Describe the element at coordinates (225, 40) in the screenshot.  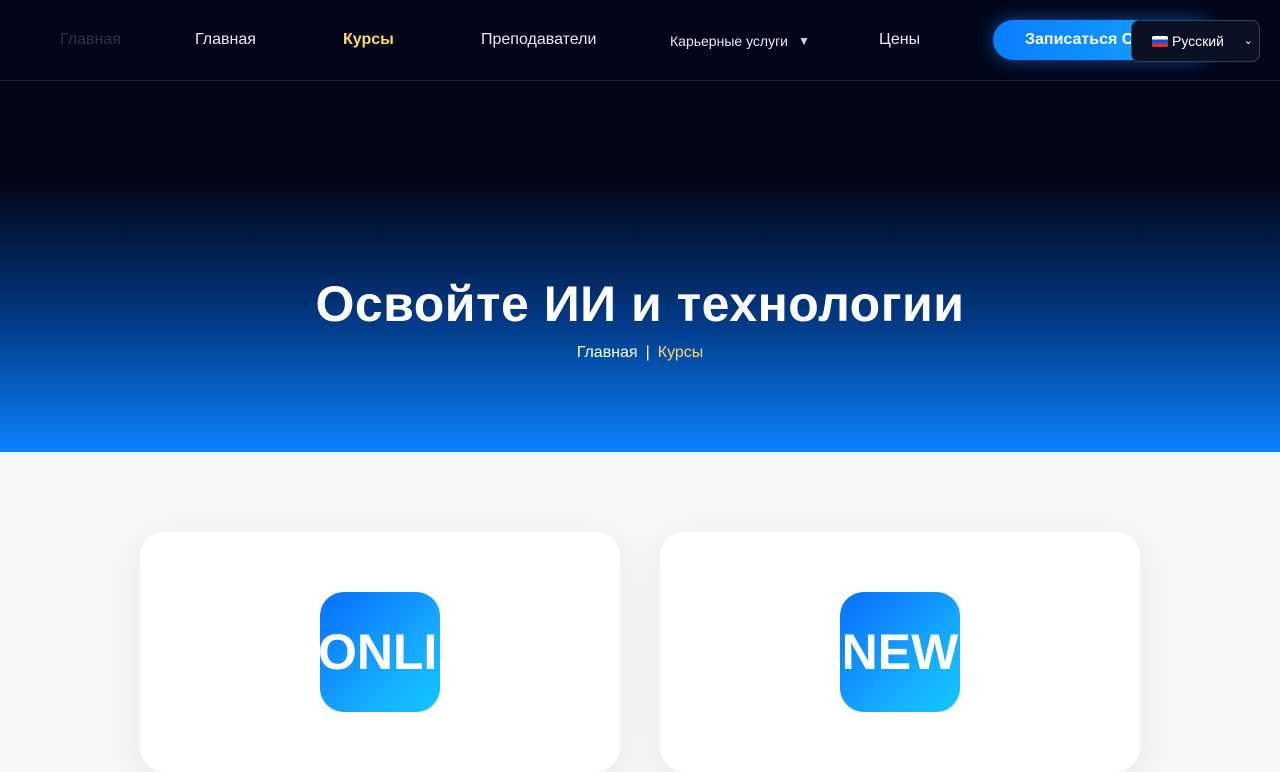
I see `nav-link-home: Главная` at that location.